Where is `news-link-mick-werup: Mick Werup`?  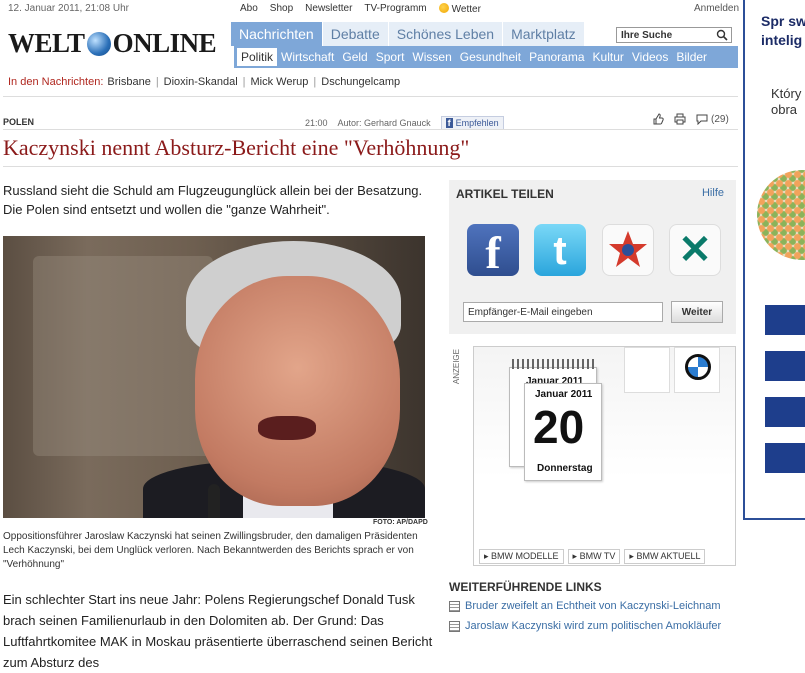
news-link-mick-werup: Mick Werup is located at coordinates (280, 82).